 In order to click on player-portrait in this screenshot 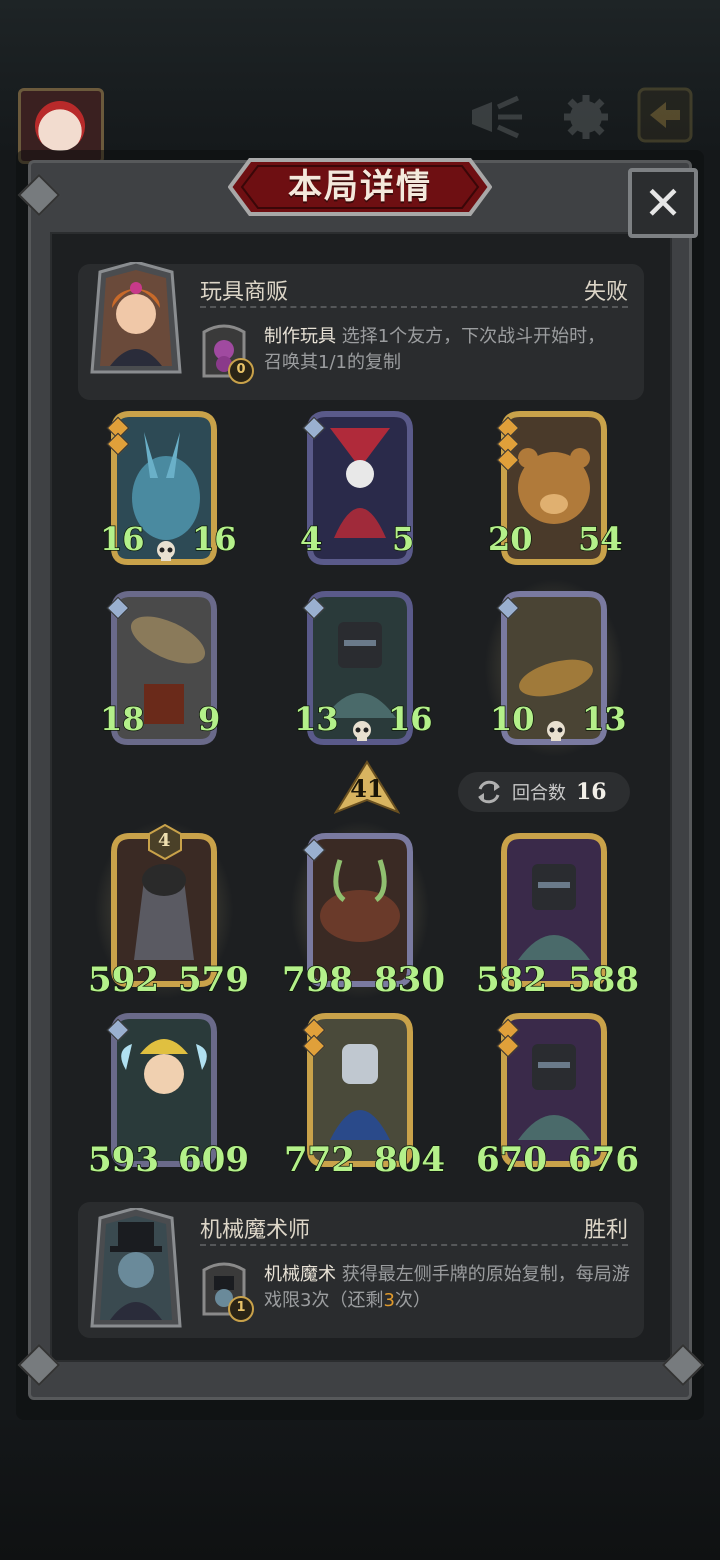, I will do `click(136, 1267)`.